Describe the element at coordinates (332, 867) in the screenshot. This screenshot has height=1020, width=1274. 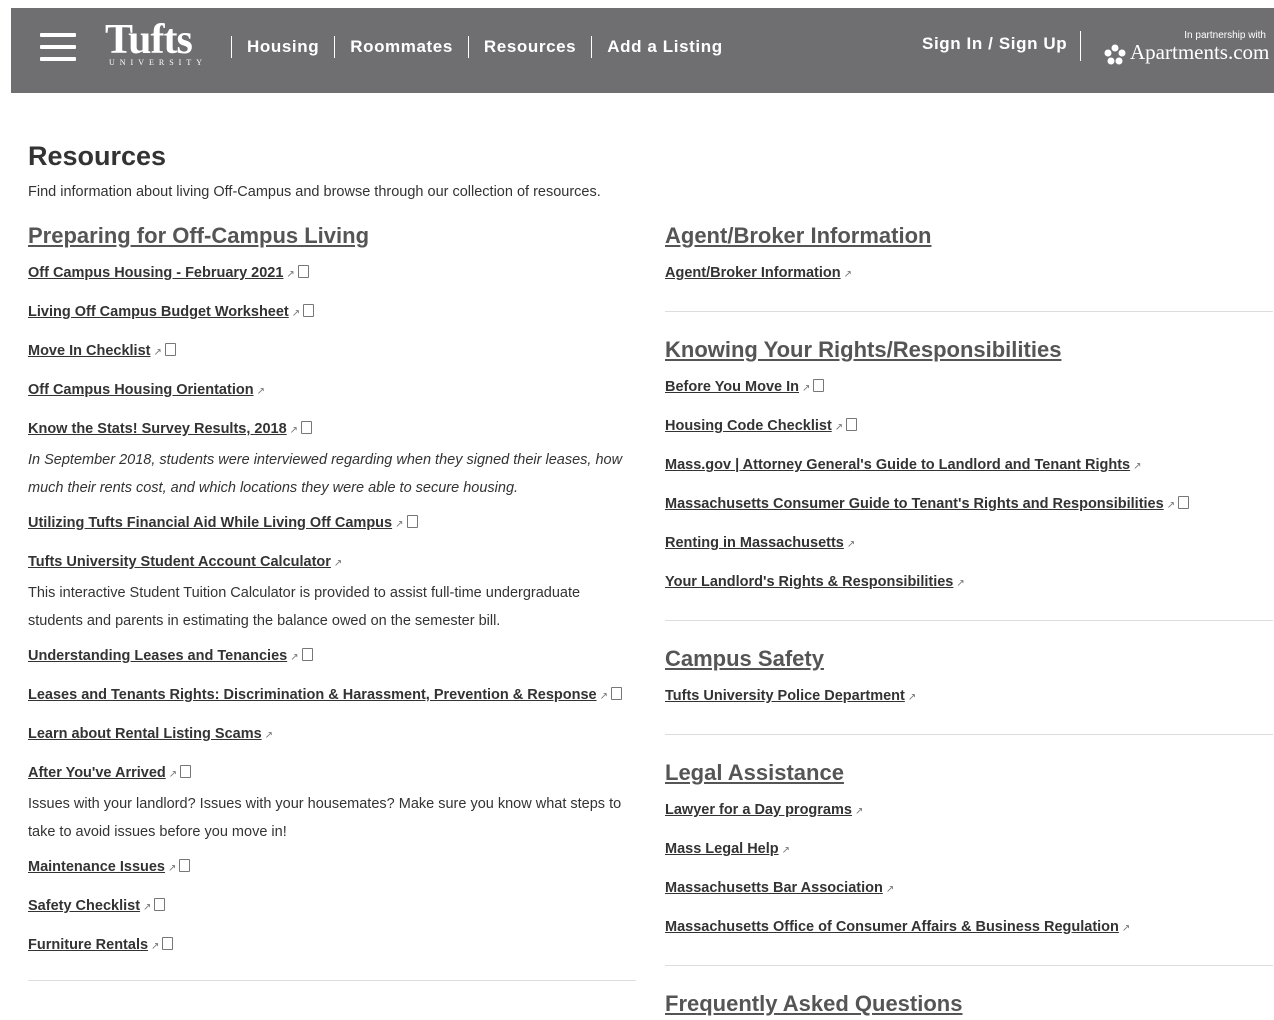
I see `list-item: Maintenance Issues ↗` at that location.